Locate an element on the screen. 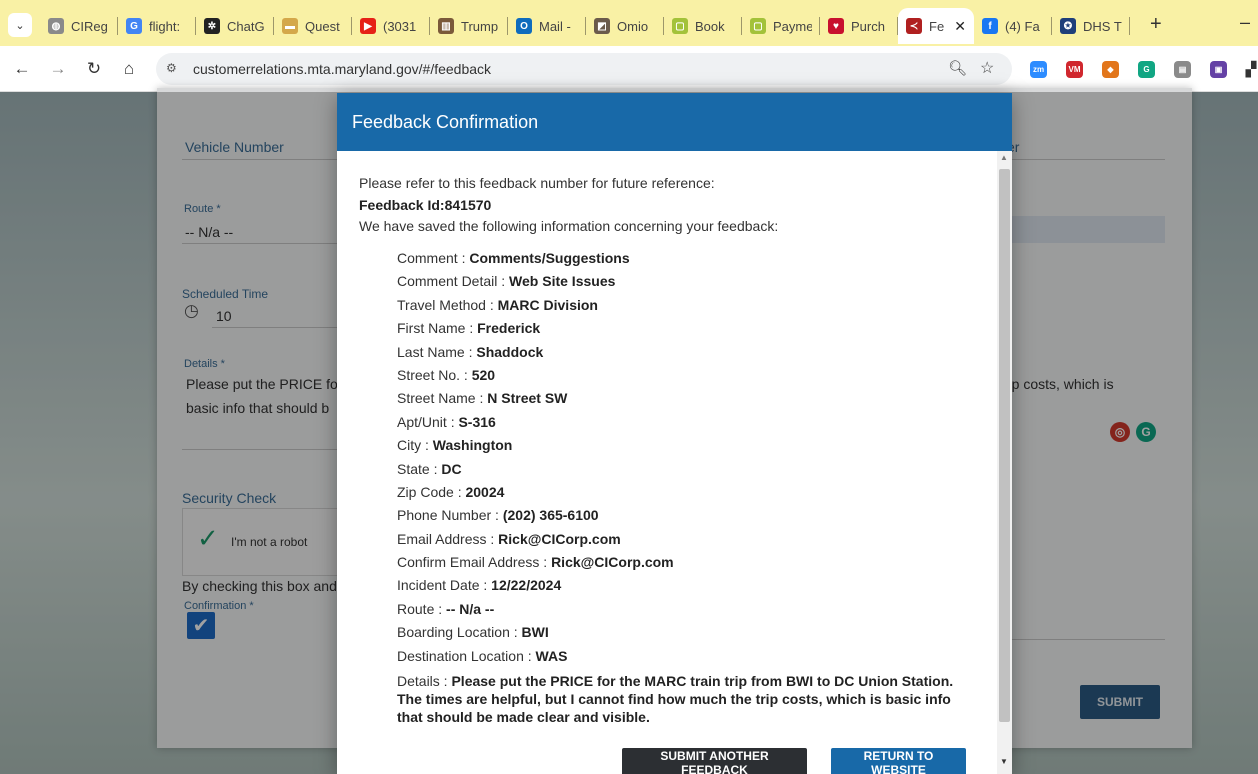  detail-label: Email Address : is located at coordinates (448, 538).